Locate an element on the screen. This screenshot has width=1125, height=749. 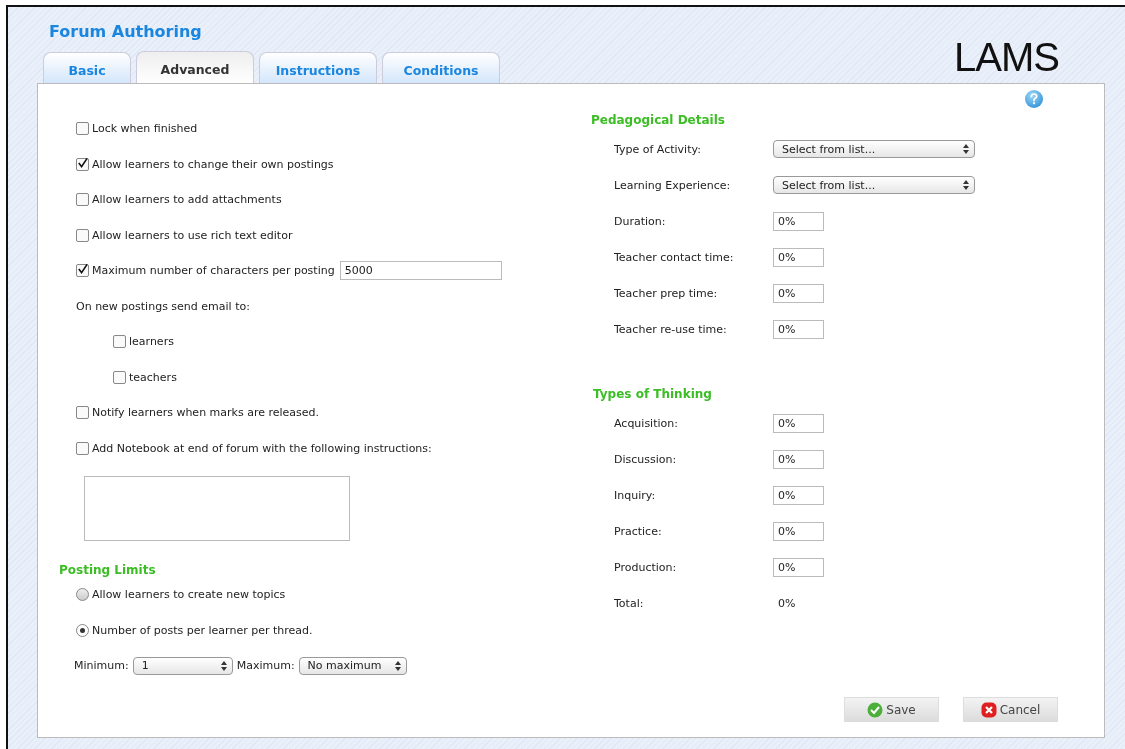
total-value: 0% is located at coordinates (786, 603).